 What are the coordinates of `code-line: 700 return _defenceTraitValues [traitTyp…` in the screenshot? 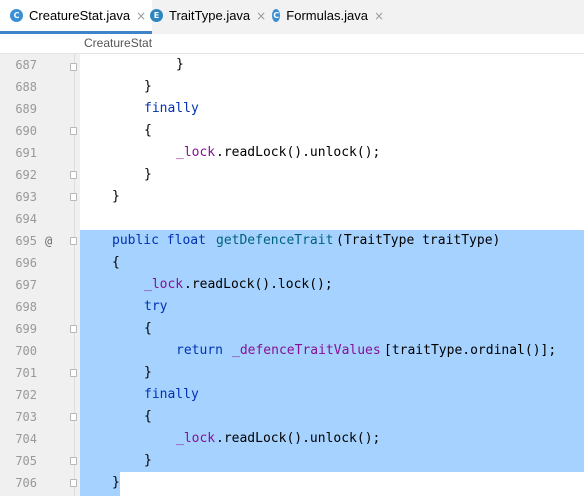 It's located at (292, 351).